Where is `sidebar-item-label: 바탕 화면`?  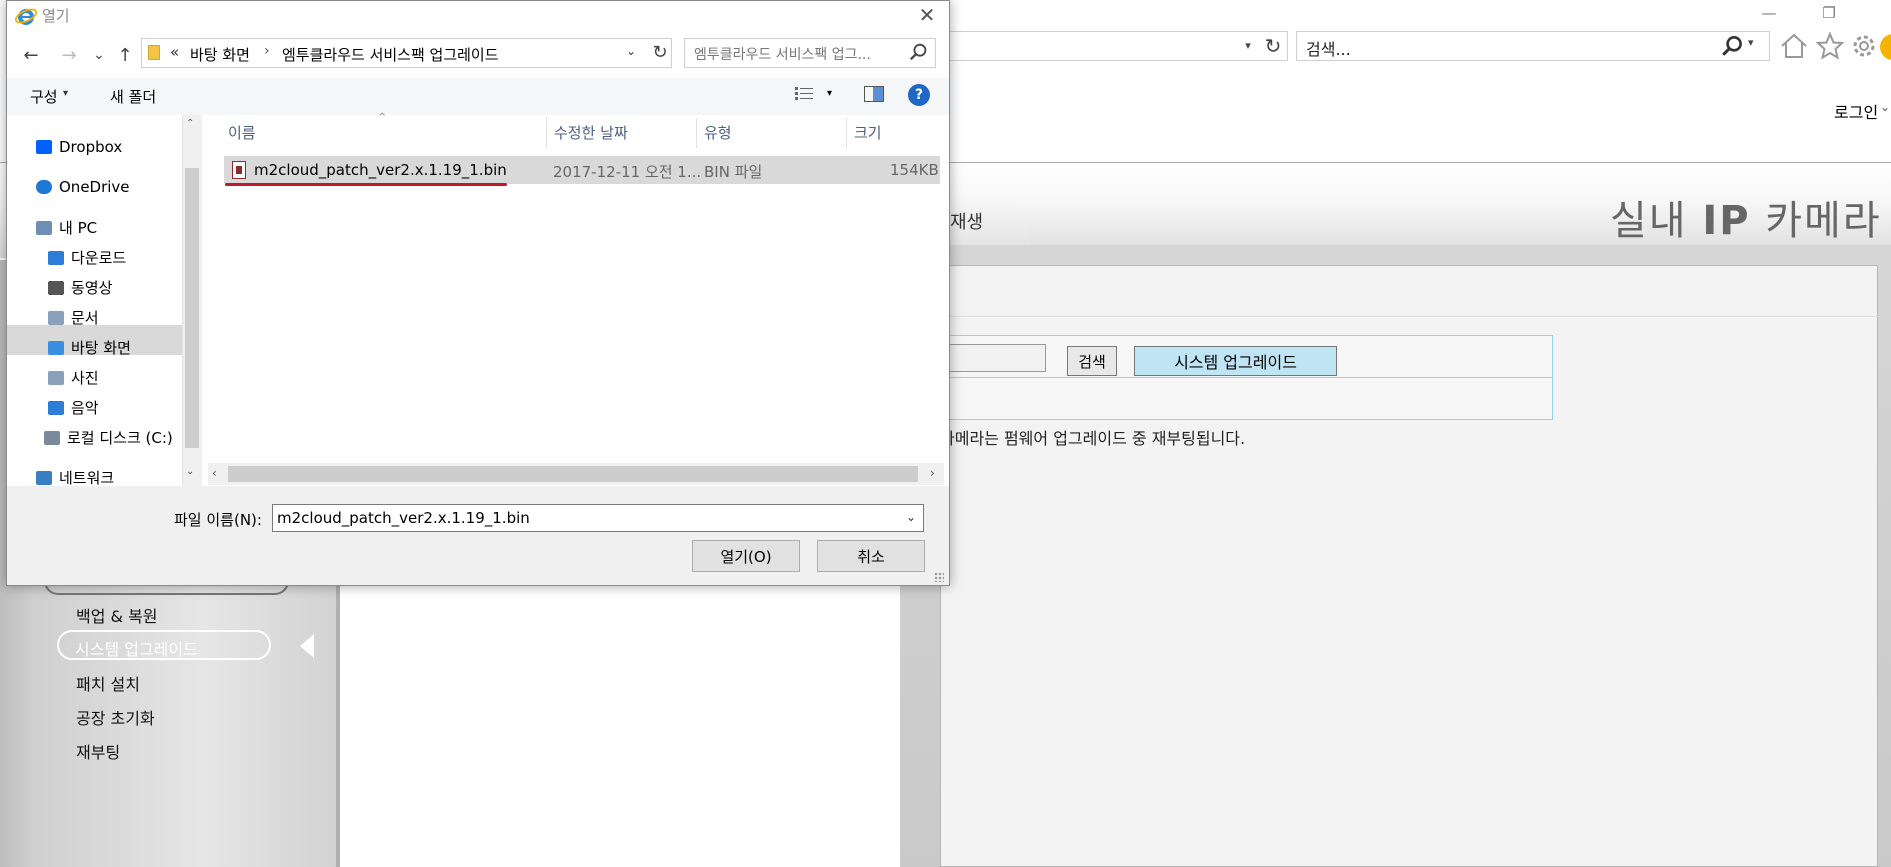
sidebar-item-label: 바탕 화면 is located at coordinates (101, 348).